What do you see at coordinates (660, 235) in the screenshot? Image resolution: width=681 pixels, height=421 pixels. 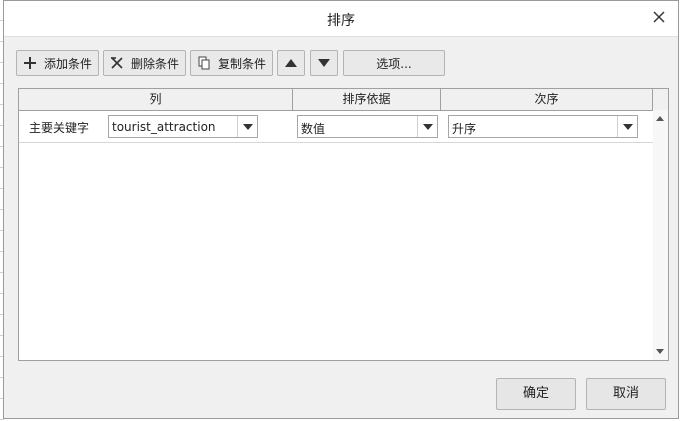 I see `vertical-scrollbar` at bounding box center [660, 235].